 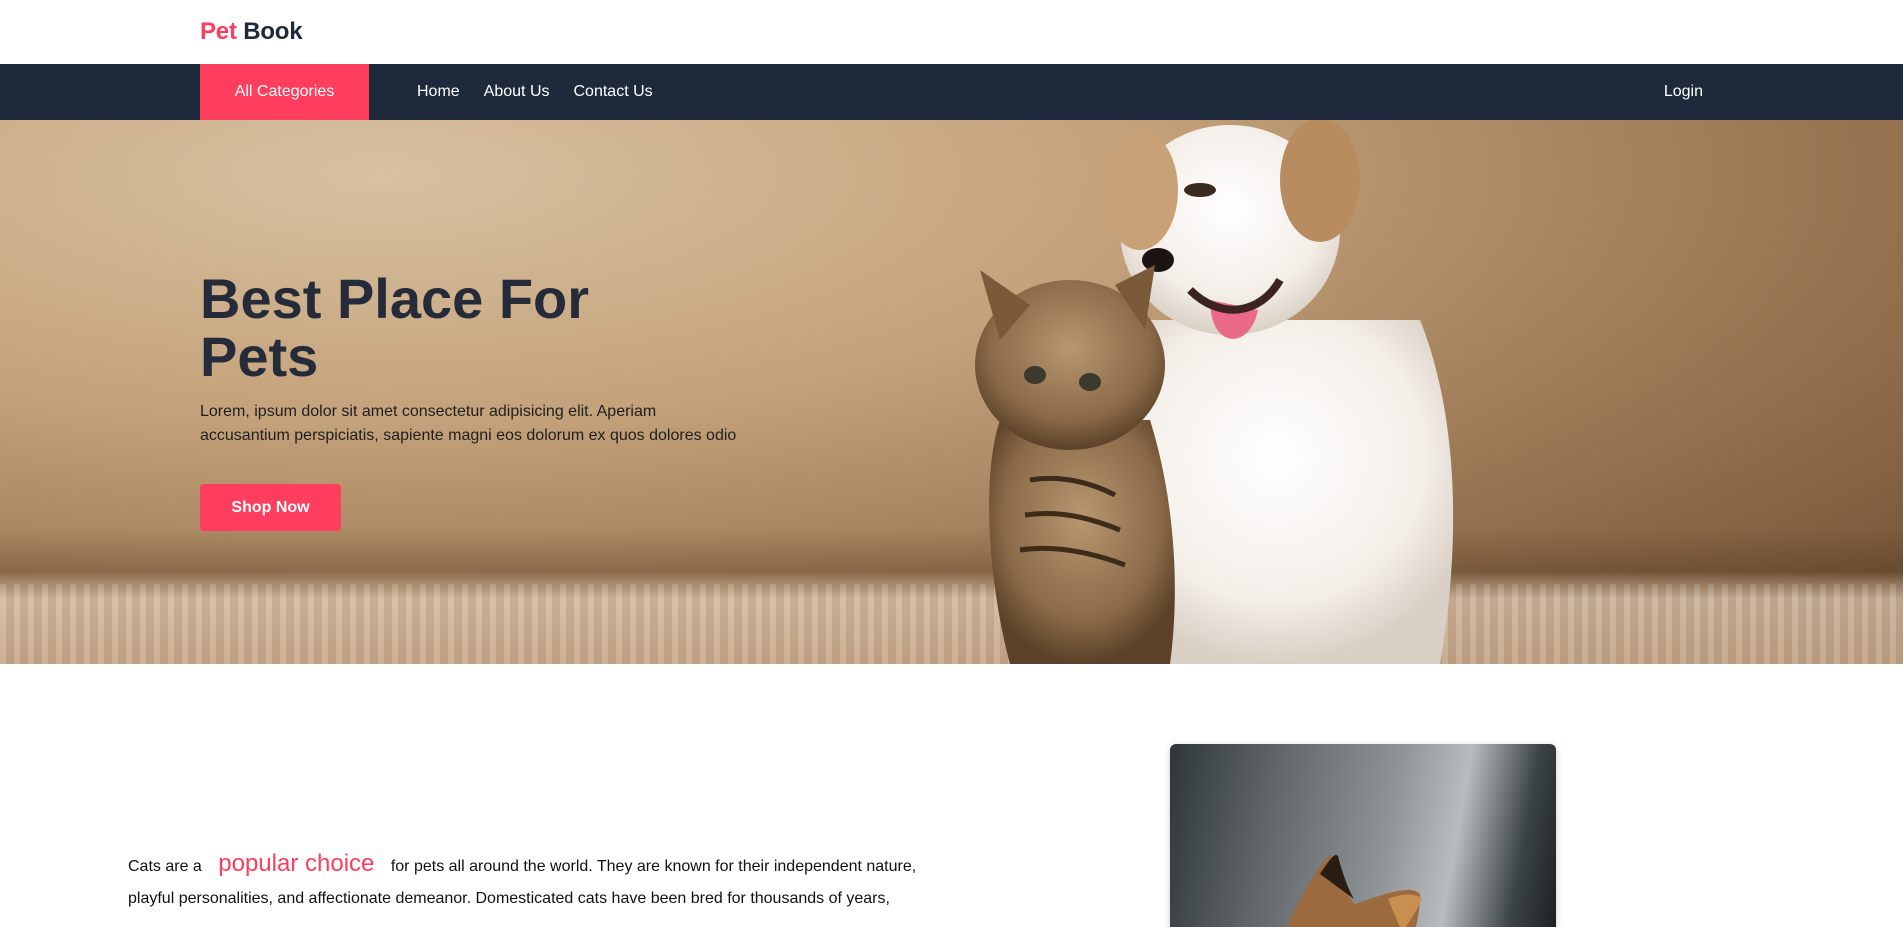 What do you see at coordinates (1683, 92) in the screenshot?
I see `login-link: Login` at bounding box center [1683, 92].